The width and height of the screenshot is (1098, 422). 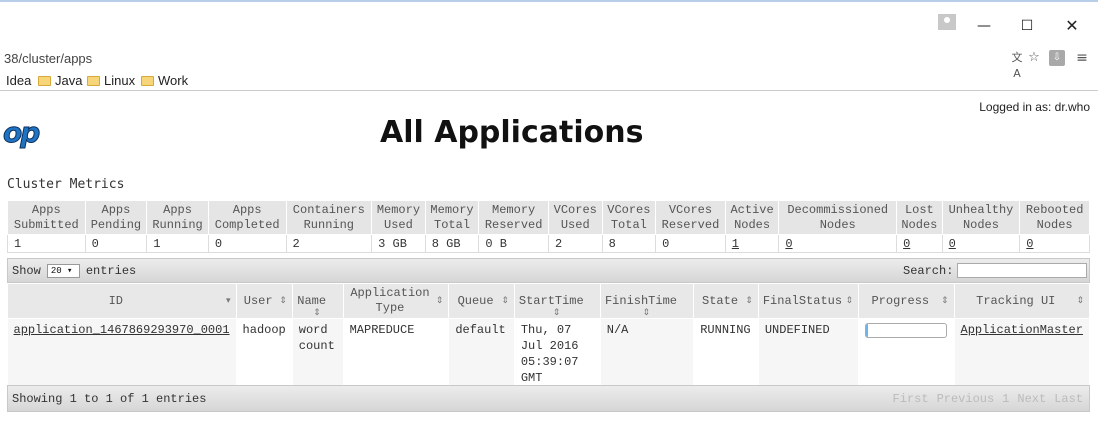 What do you see at coordinates (557, 301) in the screenshot?
I see `column-header: StartTime ⇕` at bounding box center [557, 301].